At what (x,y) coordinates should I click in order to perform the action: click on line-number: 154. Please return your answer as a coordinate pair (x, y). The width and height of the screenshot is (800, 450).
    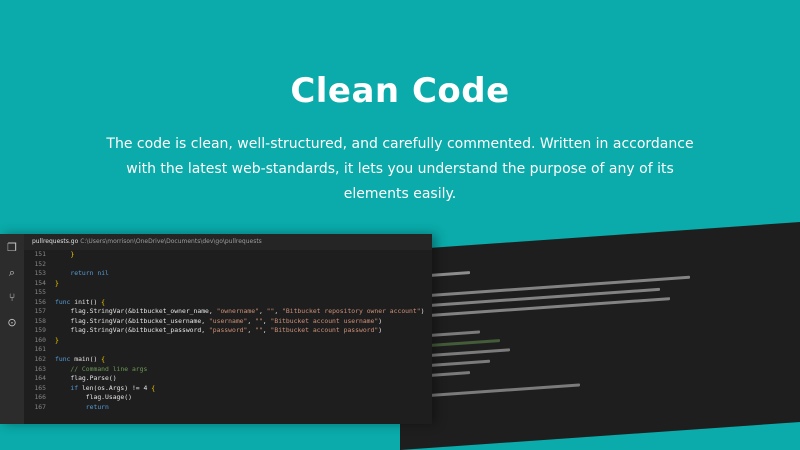
    Looking at the image, I should click on (40, 282).